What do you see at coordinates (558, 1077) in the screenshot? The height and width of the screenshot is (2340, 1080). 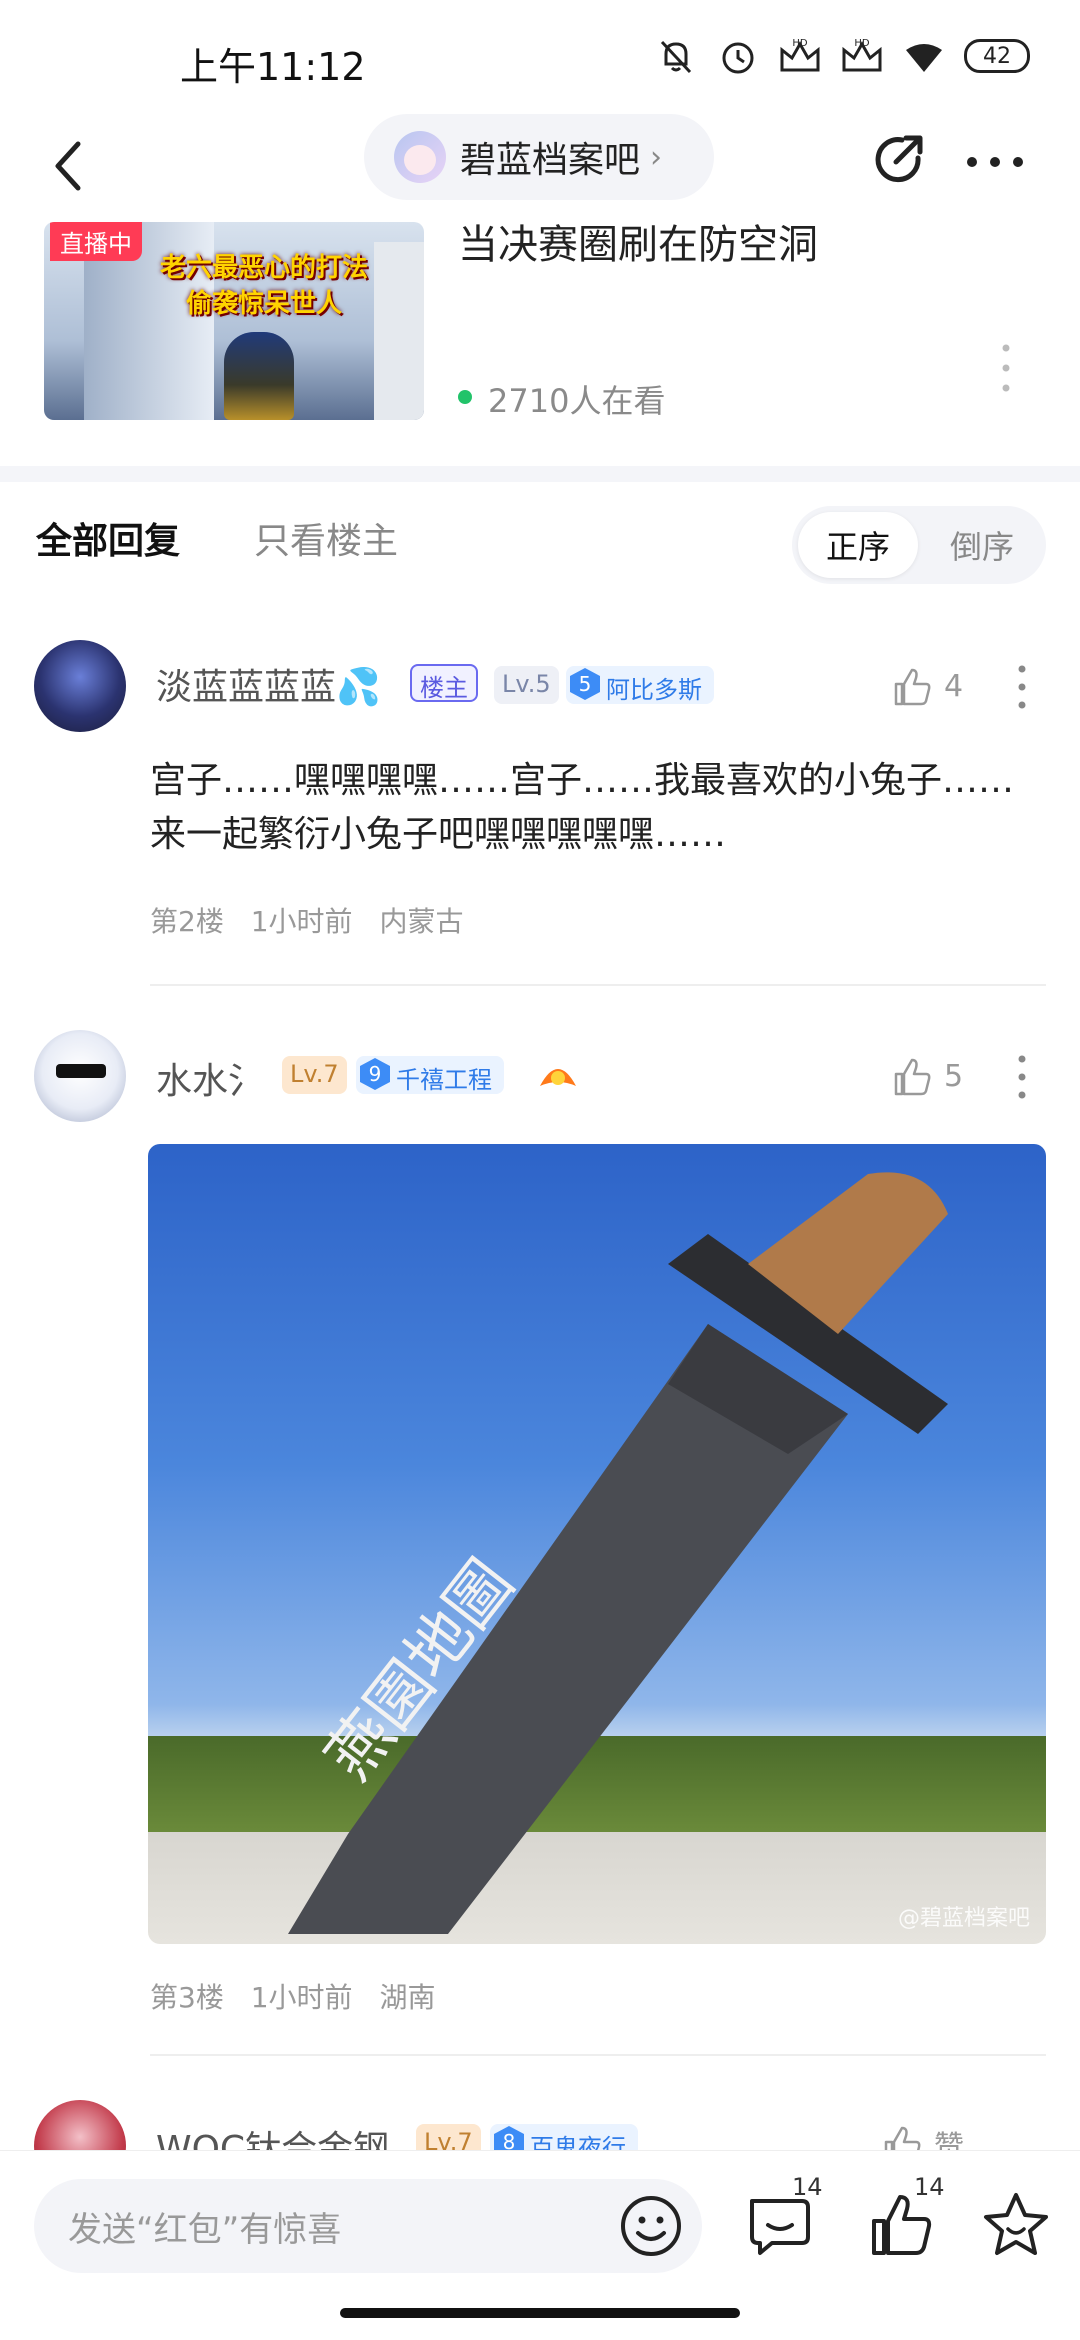 I see `decoration-badge-icon` at bounding box center [558, 1077].